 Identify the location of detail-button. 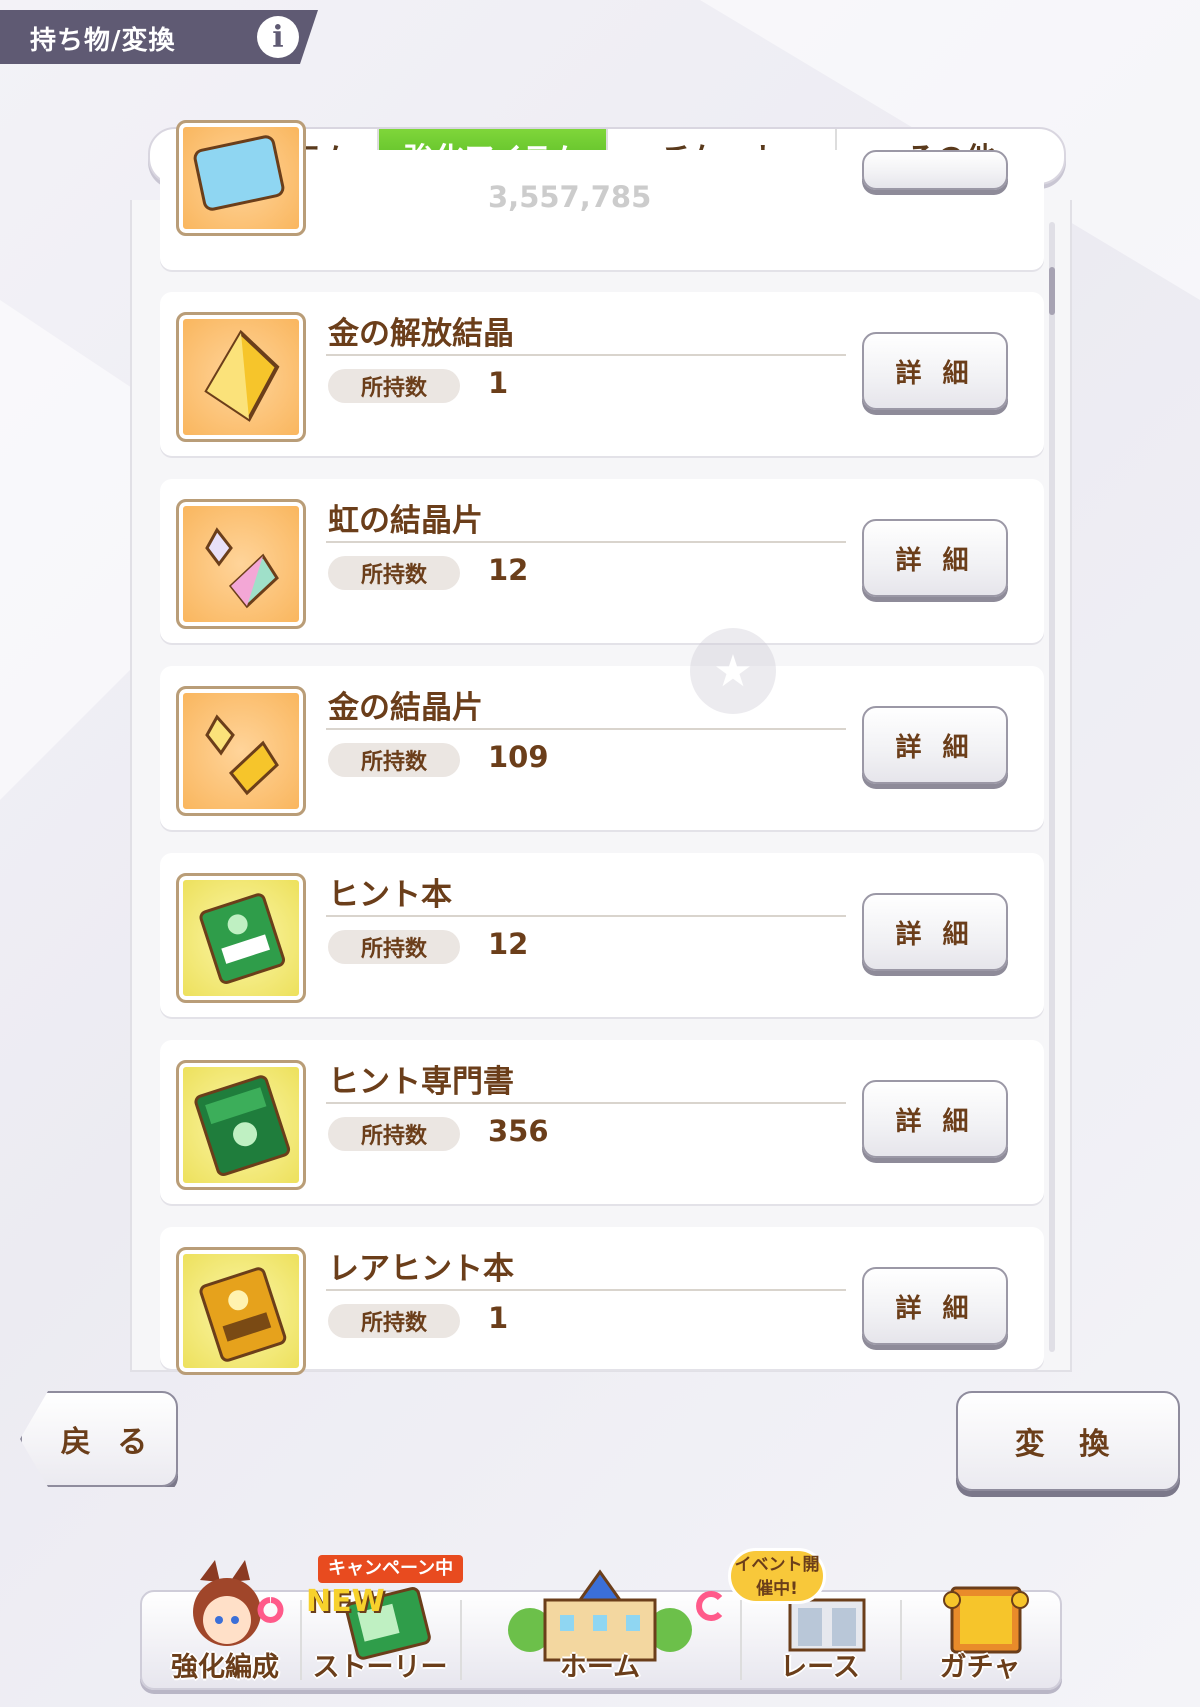
(935, 170).